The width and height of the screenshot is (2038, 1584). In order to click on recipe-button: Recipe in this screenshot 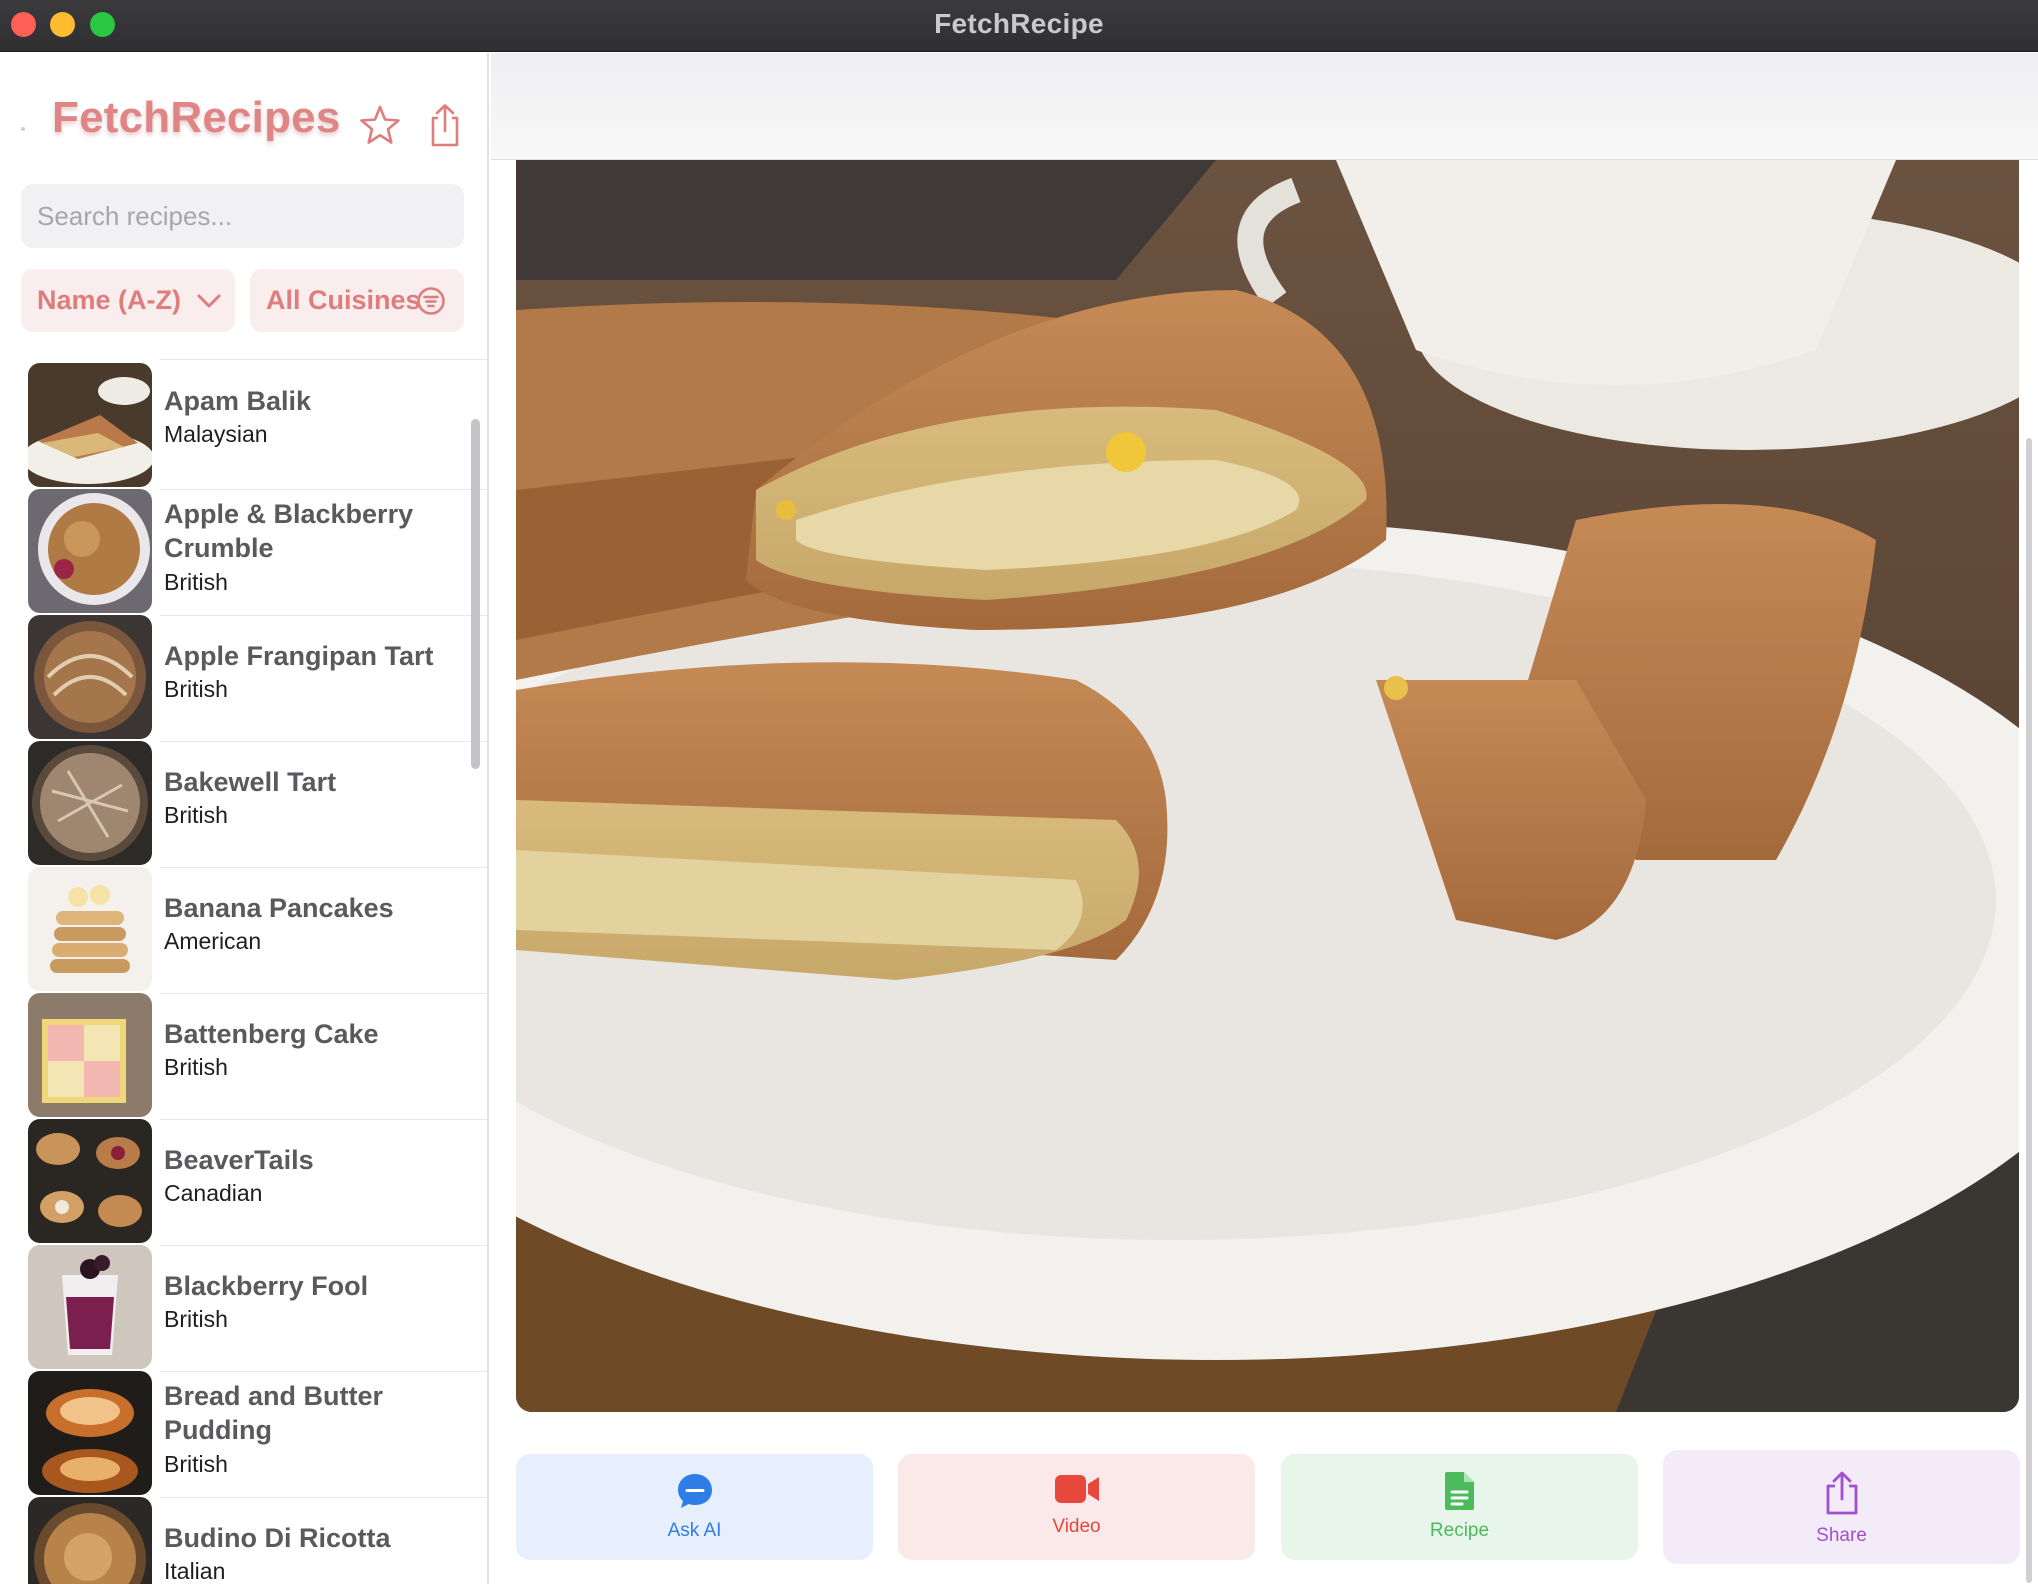, I will do `click(1459, 1507)`.